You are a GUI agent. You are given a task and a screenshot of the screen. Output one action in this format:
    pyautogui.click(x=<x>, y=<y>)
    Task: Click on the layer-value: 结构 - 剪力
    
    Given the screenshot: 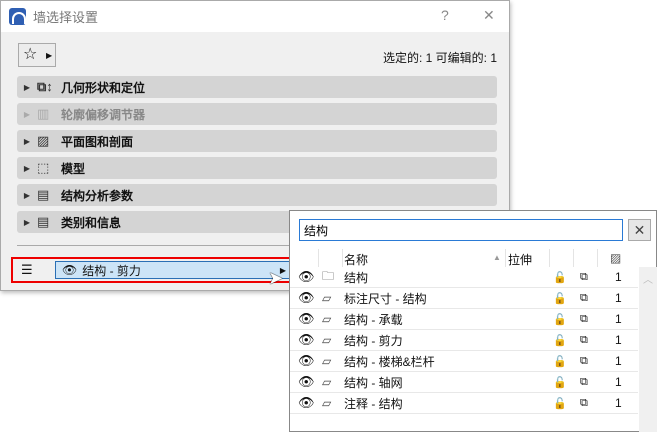 What is the action you would take?
    pyautogui.click(x=111, y=270)
    